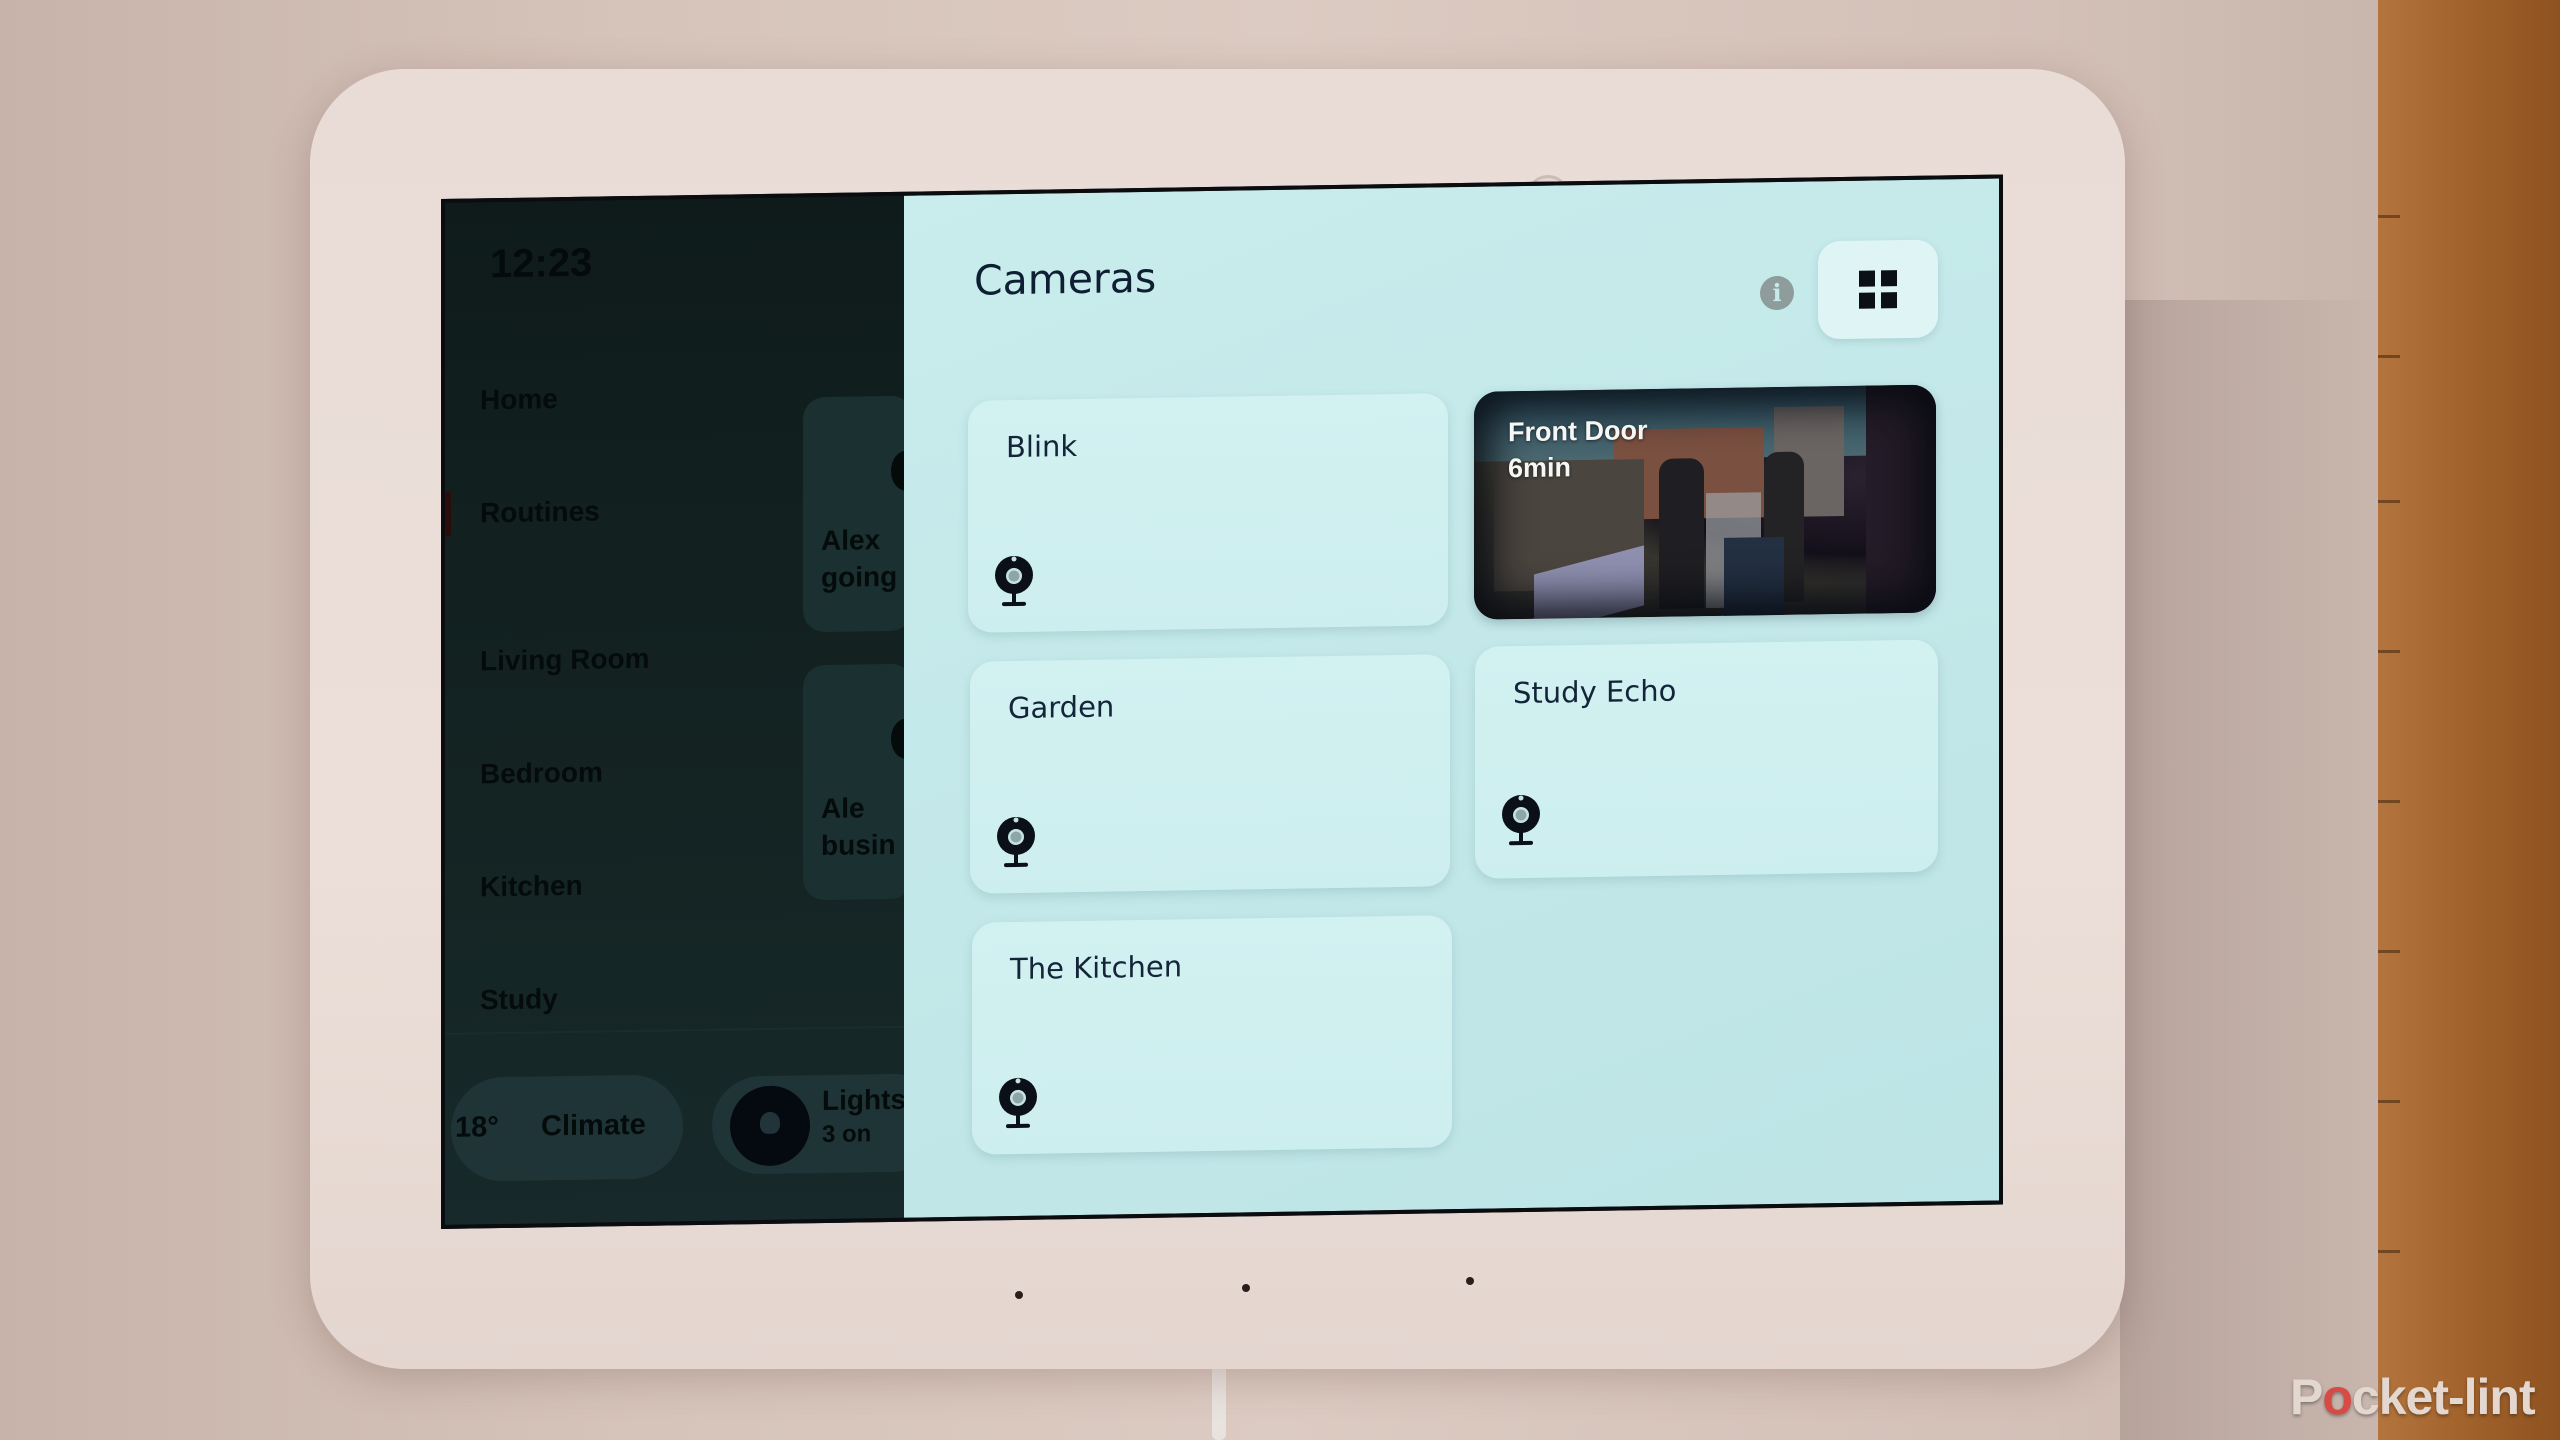 The image size is (2560, 1440). What do you see at coordinates (531, 887) in the screenshot?
I see `sidebar-item-kitchen: Kitchen` at bounding box center [531, 887].